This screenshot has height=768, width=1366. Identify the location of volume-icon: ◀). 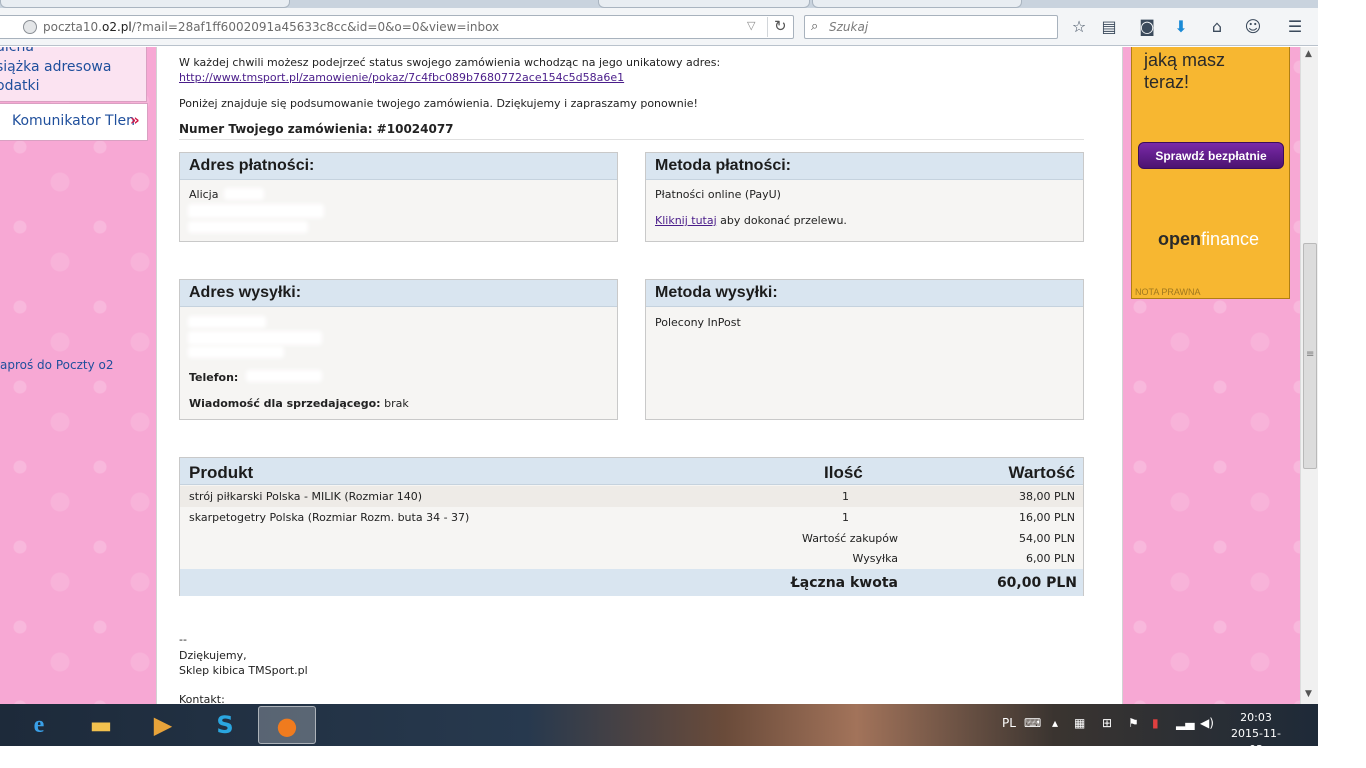
(1207, 723).